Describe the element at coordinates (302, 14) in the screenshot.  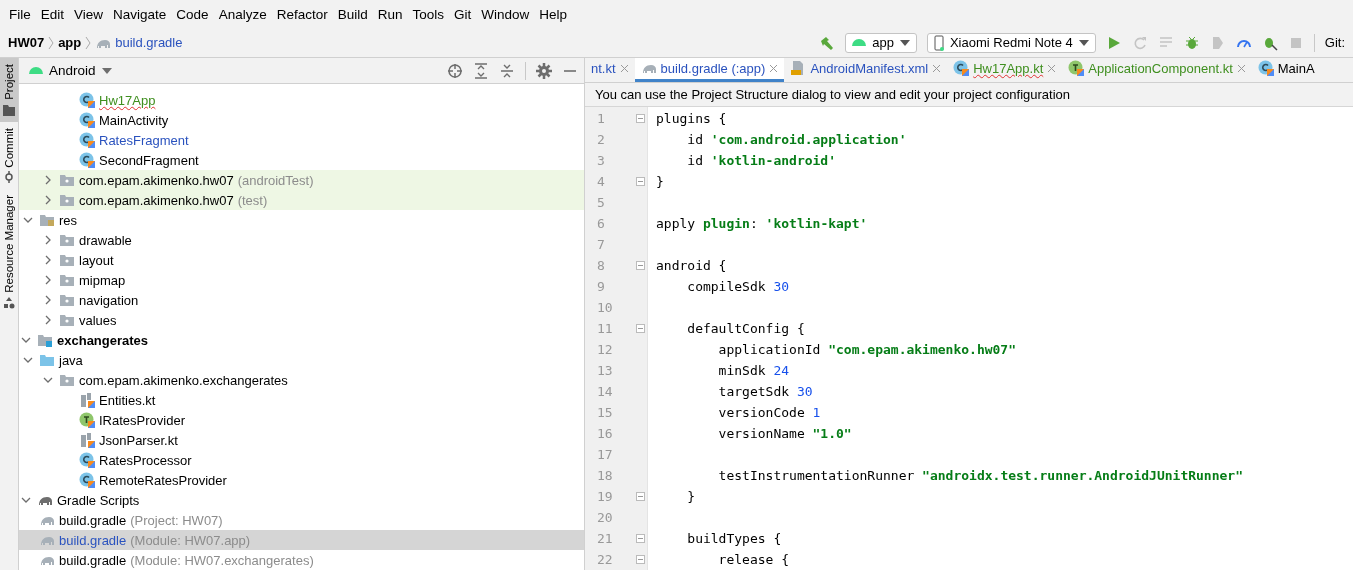
I see `menu-item: Refactor` at that location.